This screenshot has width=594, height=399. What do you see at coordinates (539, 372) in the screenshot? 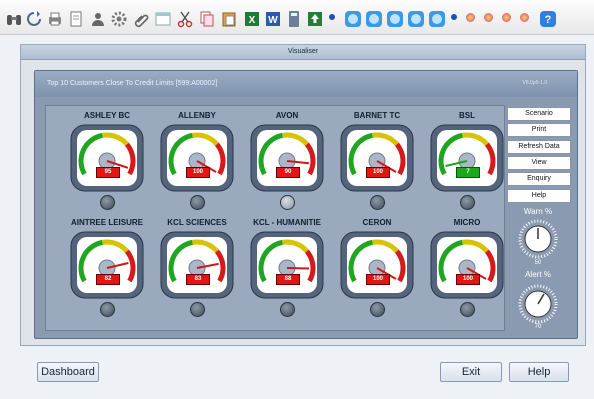
I see `help-button: Help` at bounding box center [539, 372].